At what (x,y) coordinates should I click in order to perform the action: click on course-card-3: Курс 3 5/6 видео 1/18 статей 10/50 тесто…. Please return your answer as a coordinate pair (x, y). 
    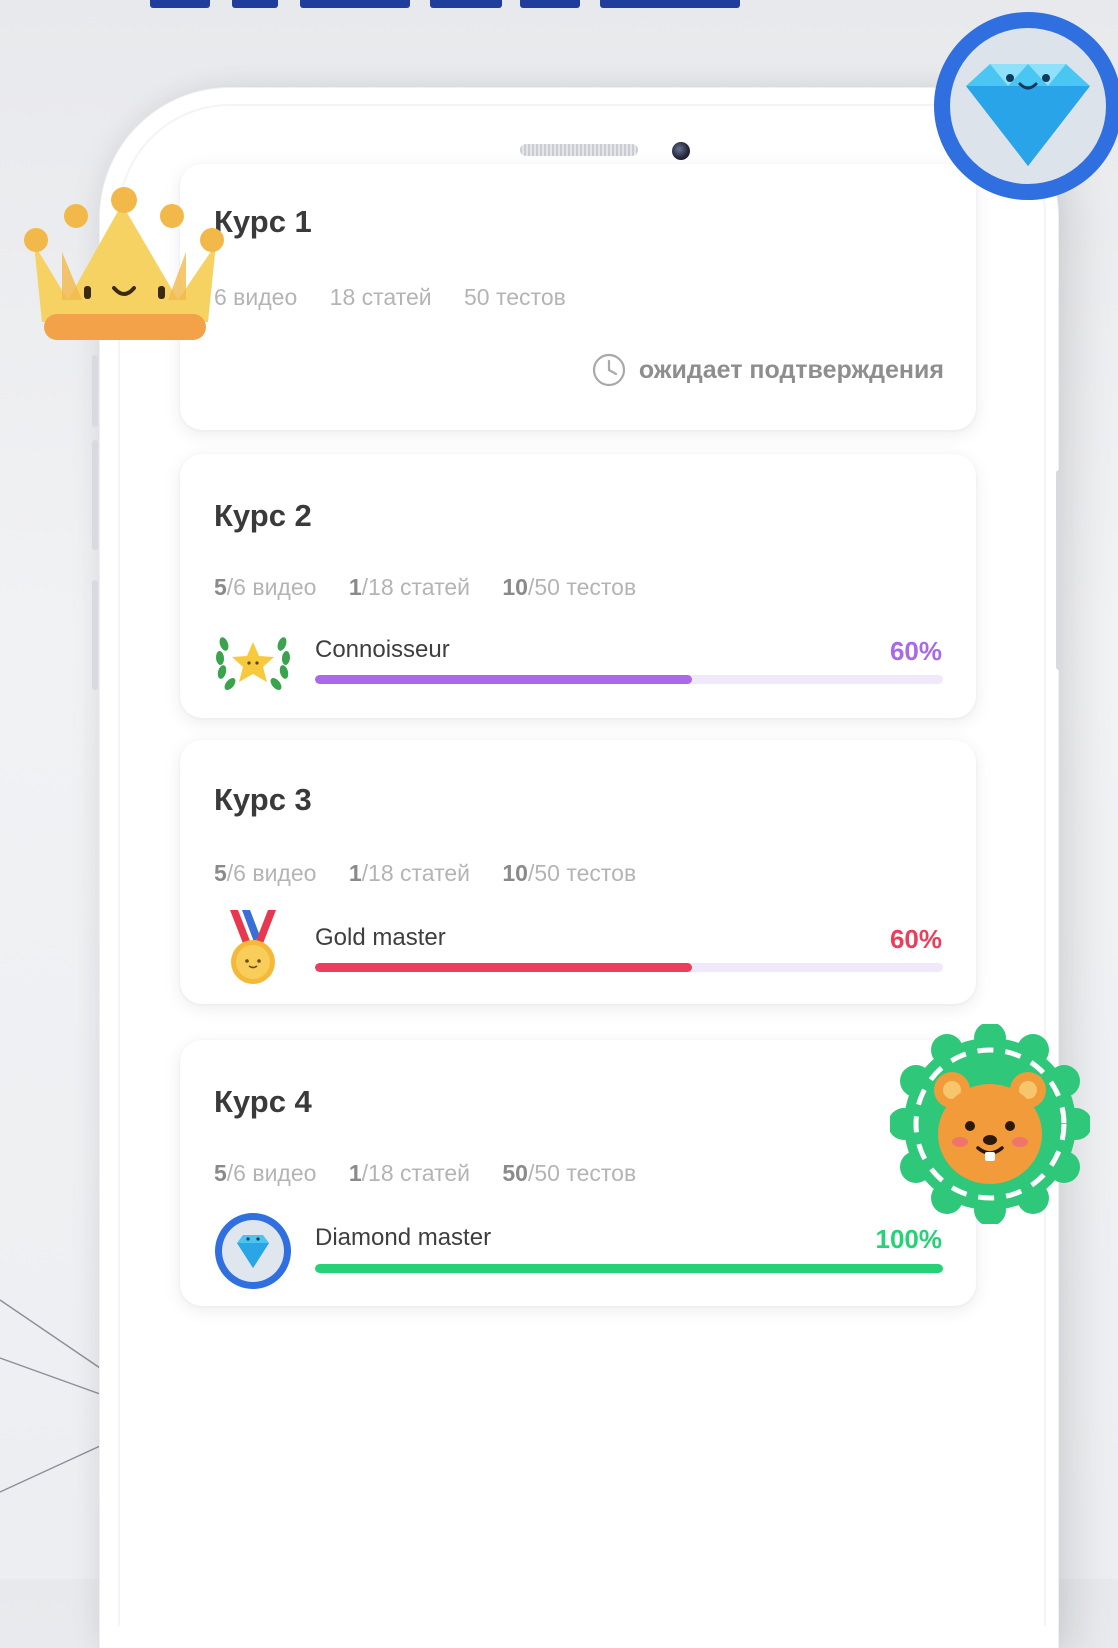
    Looking at the image, I should click on (578, 872).